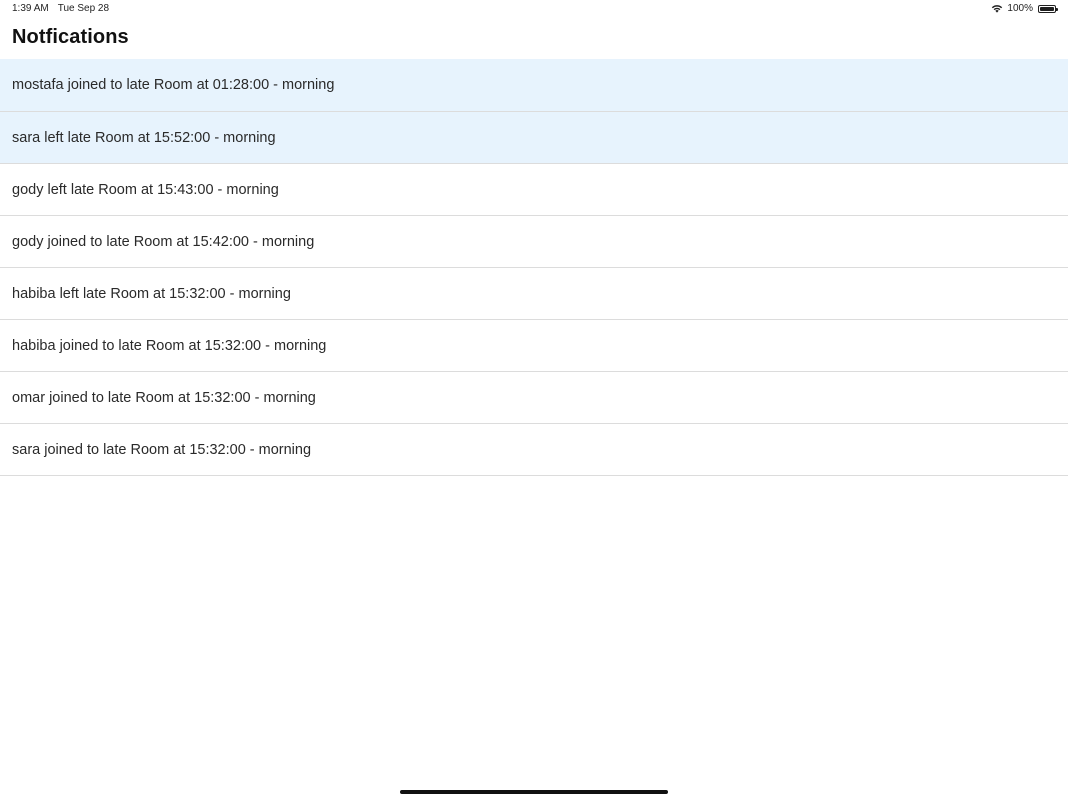 This screenshot has height=800, width=1068. I want to click on status-bar-left: 1:39 AM Tue Sep 28, so click(60, 8).